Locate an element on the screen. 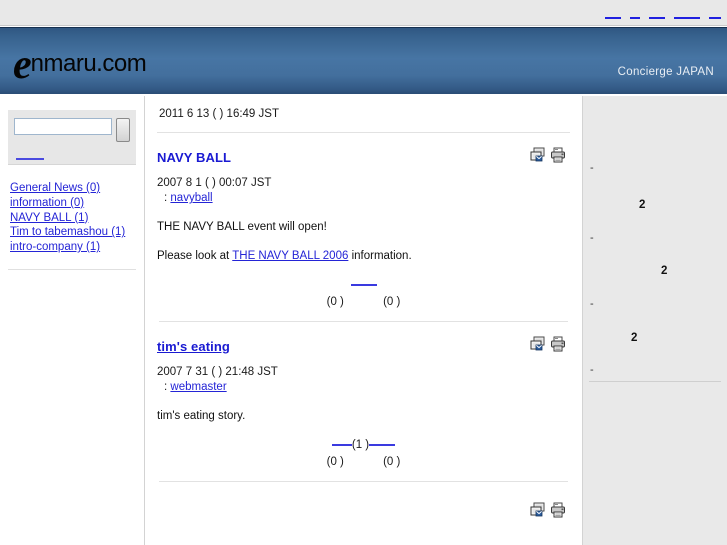 The image size is (727, 545). article-header: NAVY BALL is located at coordinates (363, 157).